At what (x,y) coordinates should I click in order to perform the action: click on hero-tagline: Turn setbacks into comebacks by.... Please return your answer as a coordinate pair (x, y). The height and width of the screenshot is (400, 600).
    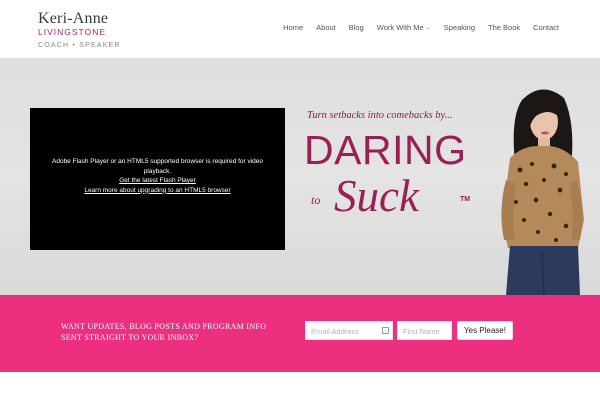
    Looking at the image, I should click on (380, 115).